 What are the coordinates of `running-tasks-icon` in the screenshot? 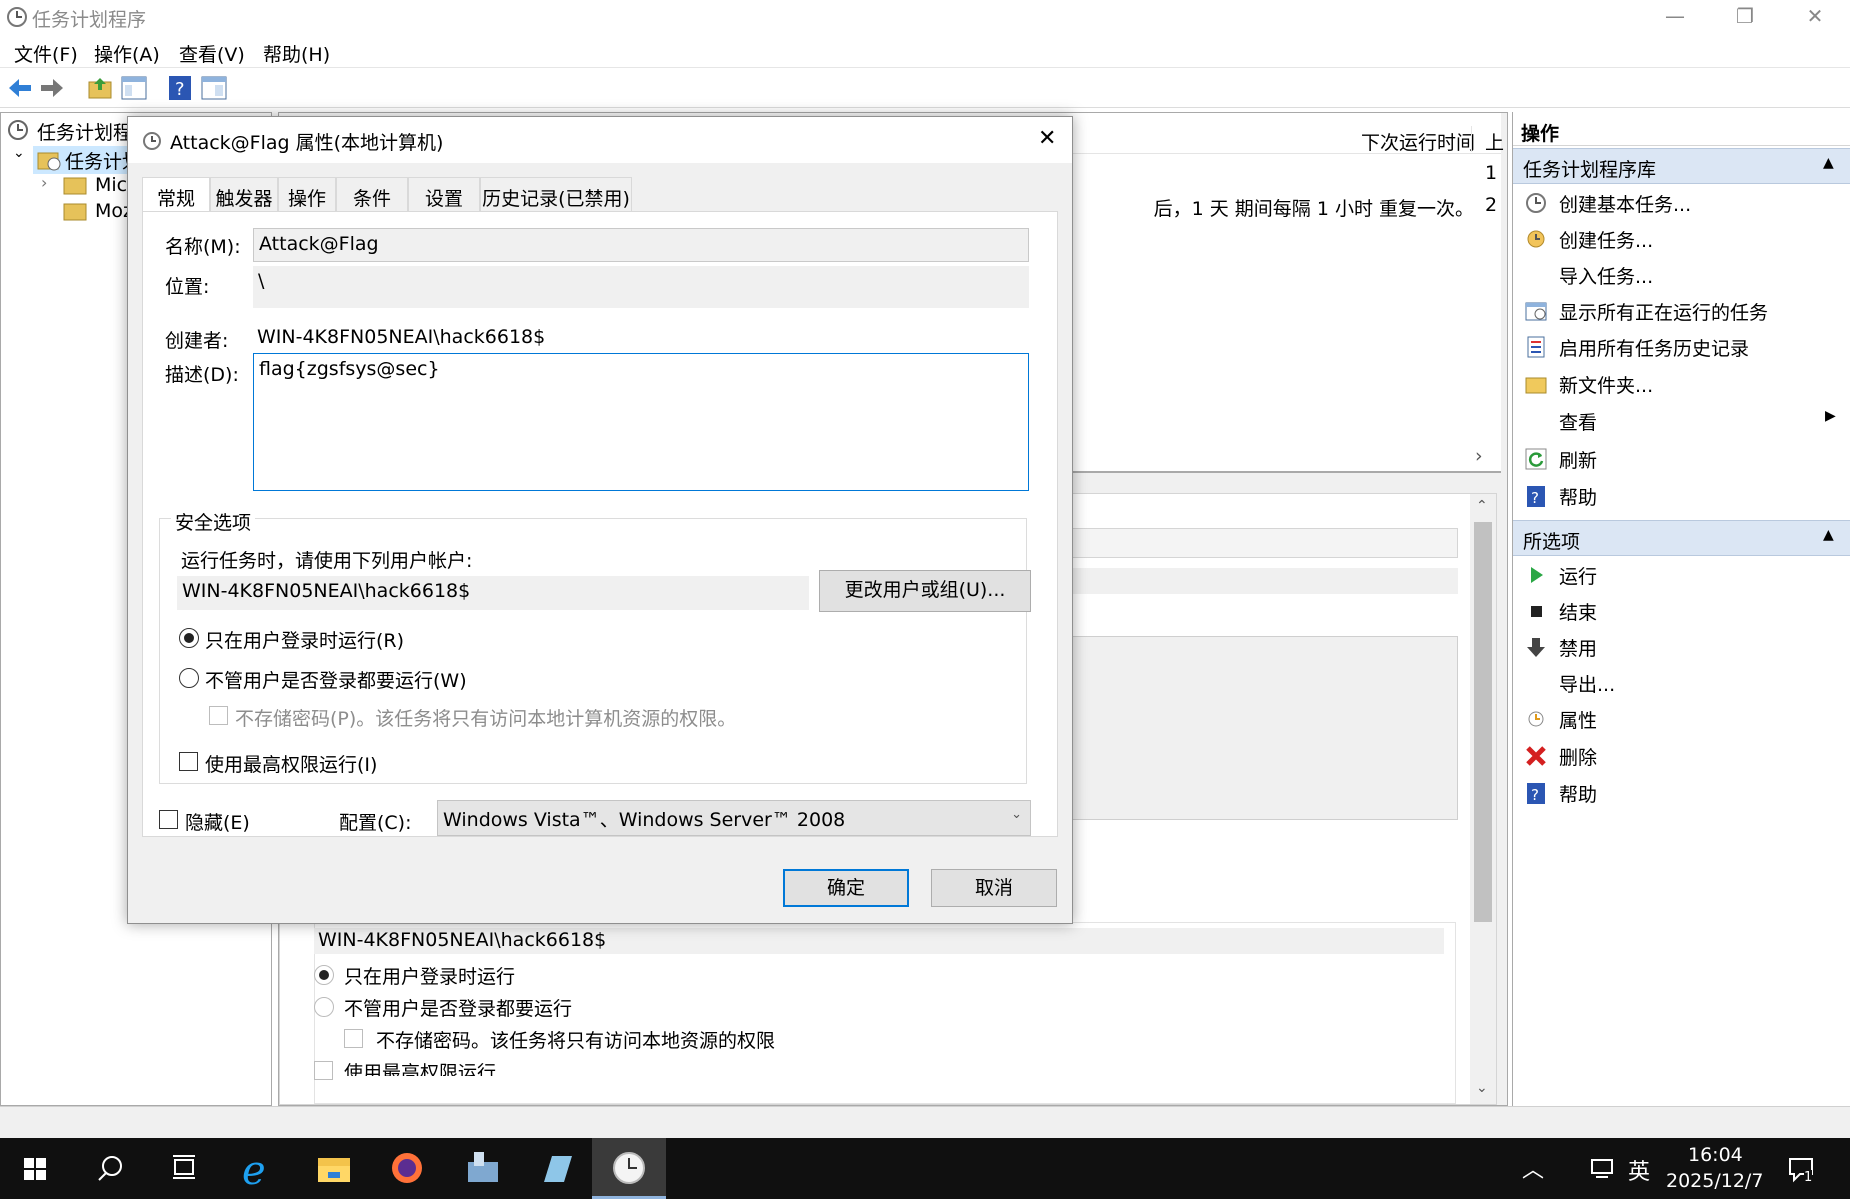 It's located at (1536, 311).